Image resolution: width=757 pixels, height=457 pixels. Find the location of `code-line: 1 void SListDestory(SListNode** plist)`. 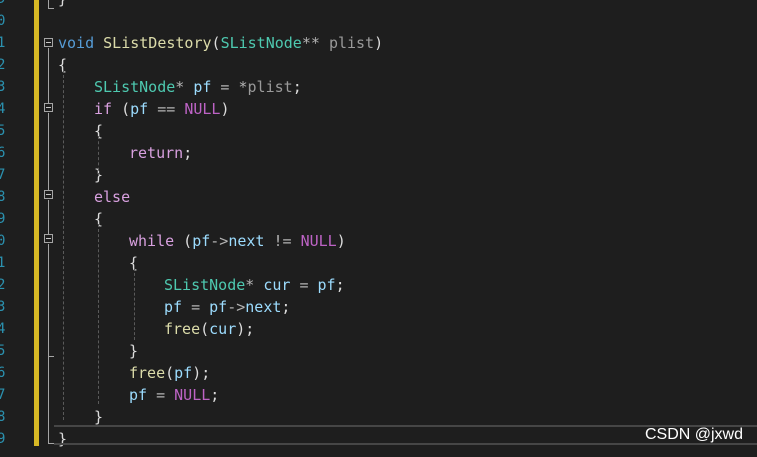

code-line: 1 void SListDestory(SListNode** plist) is located at coordinates (378, 43).